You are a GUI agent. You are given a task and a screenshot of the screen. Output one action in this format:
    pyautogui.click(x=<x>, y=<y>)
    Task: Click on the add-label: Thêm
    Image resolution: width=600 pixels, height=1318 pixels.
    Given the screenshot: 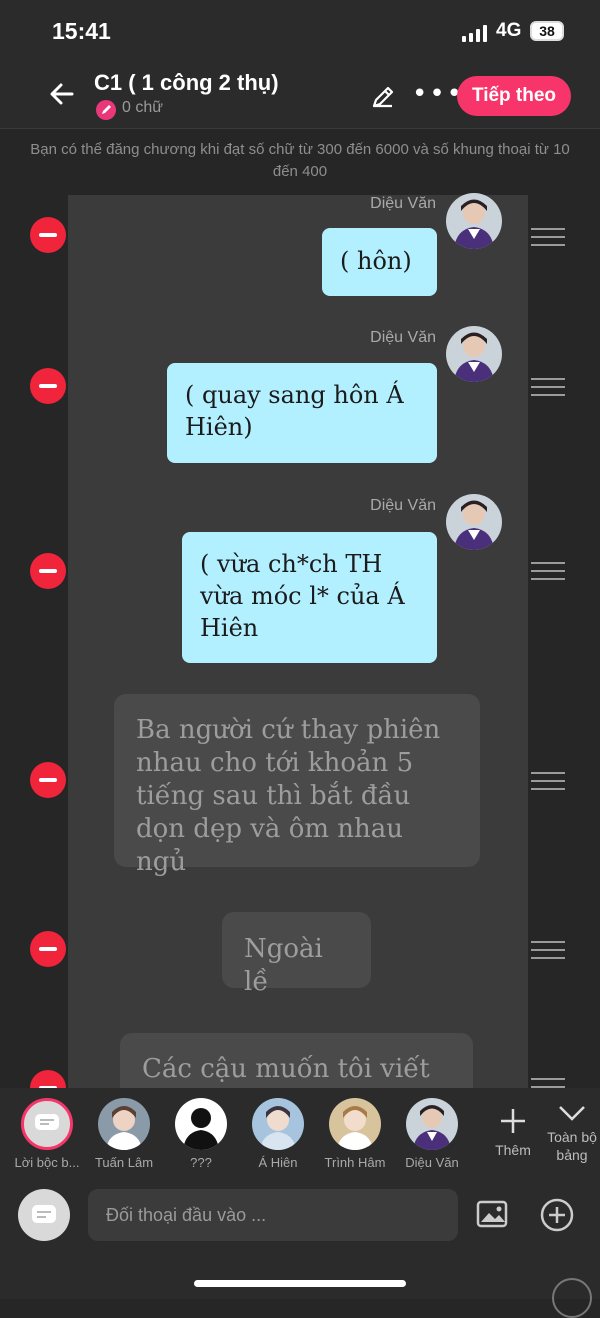 What is the action you would take?
    pyautogui.click(x=513, y=1150)
    